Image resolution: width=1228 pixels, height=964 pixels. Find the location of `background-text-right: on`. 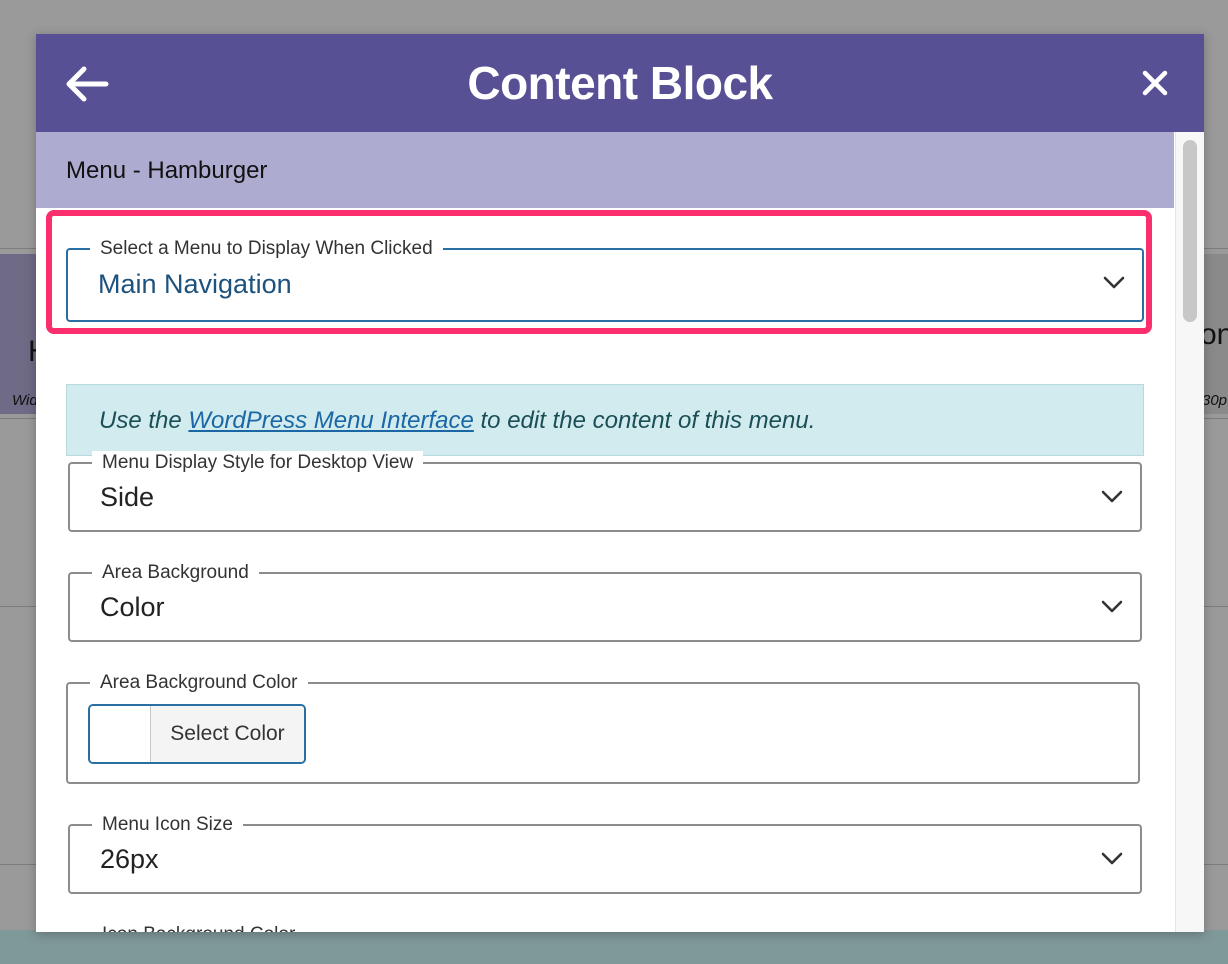

background-text-right: on is located at coordinates (1214, 334).